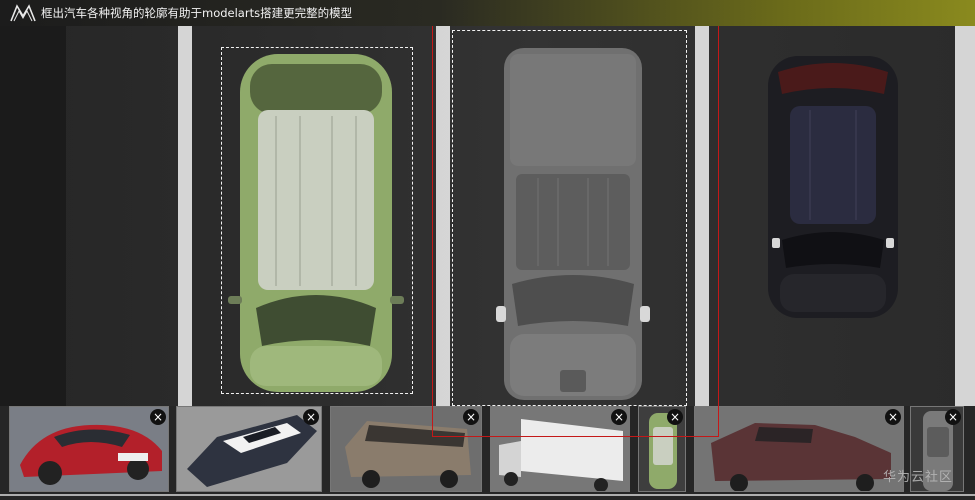 This screenshot has width=975, height=500. I want to click on divider, so click(487, 495).